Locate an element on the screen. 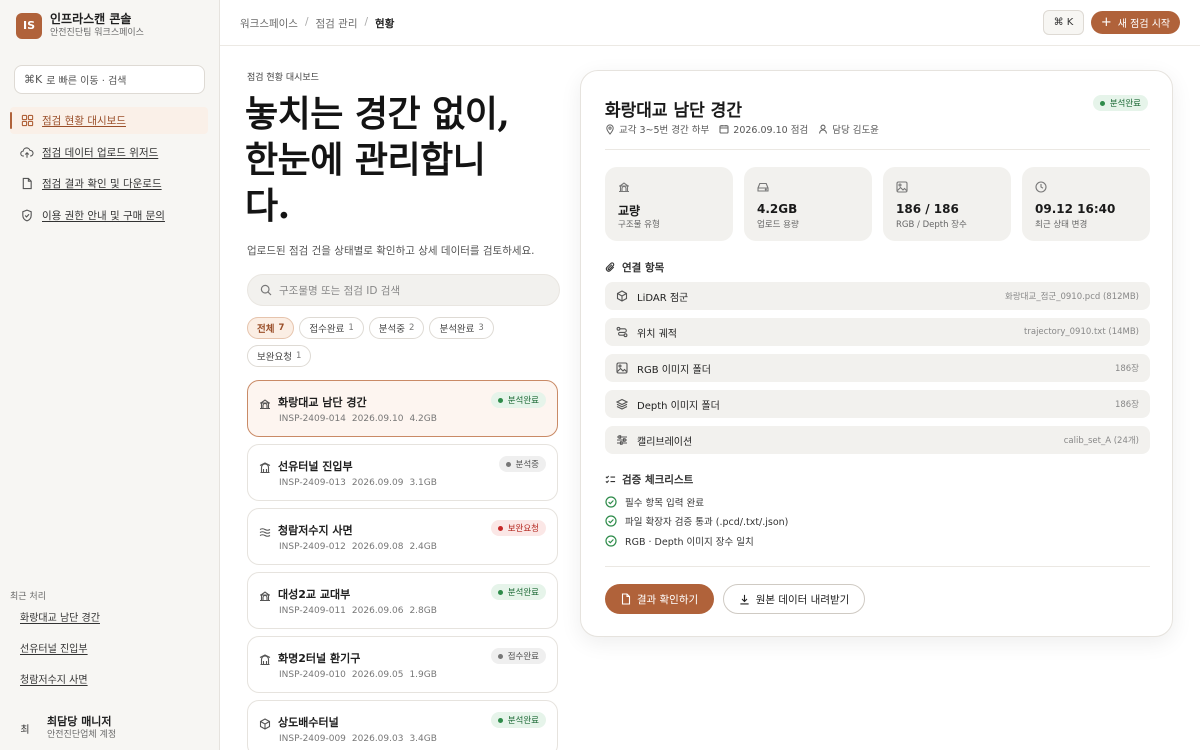  item-title: 대성2교 교대부 is located at coordinates (314, 594).